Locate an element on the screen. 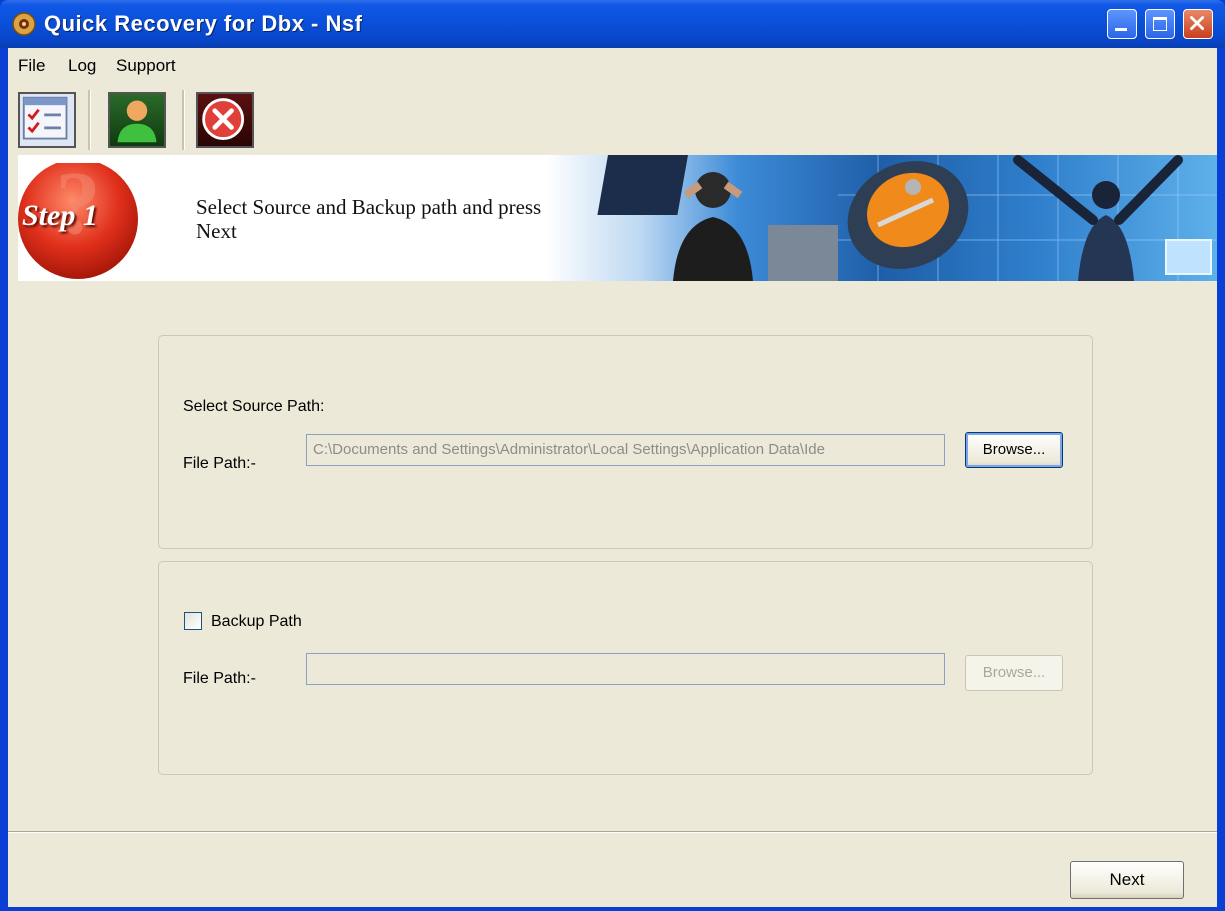 Image resolution: width=1225 pixels, height=911 pixels. window-title: Quick Recovery for Dbx - Nsf is located at coordinates (203, 23).